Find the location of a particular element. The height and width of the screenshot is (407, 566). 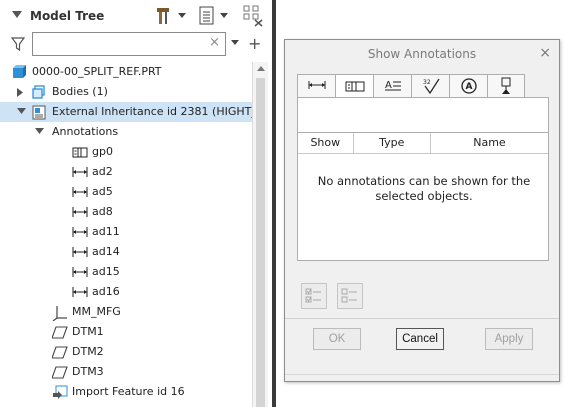

deselect-all-button is located at coordinates (350, 296).